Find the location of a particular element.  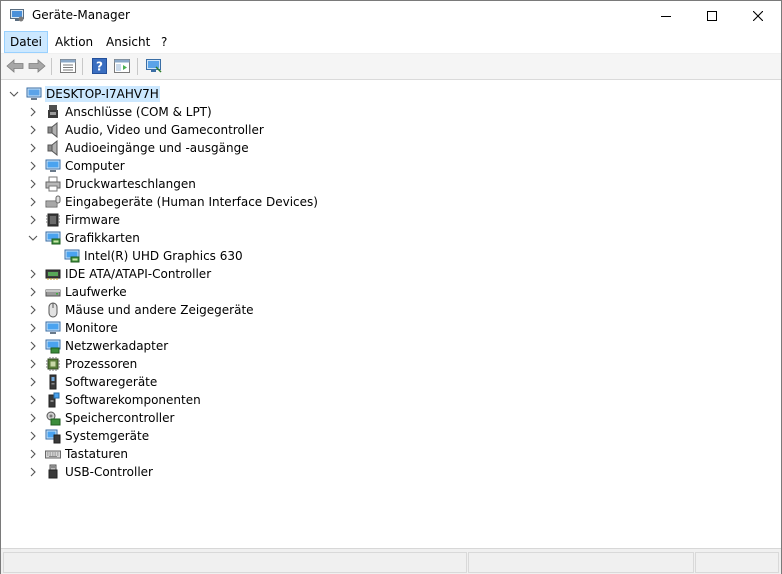

tree-root-node: DESKTOP-I7AHV7H is located at coordinates (391, 94).